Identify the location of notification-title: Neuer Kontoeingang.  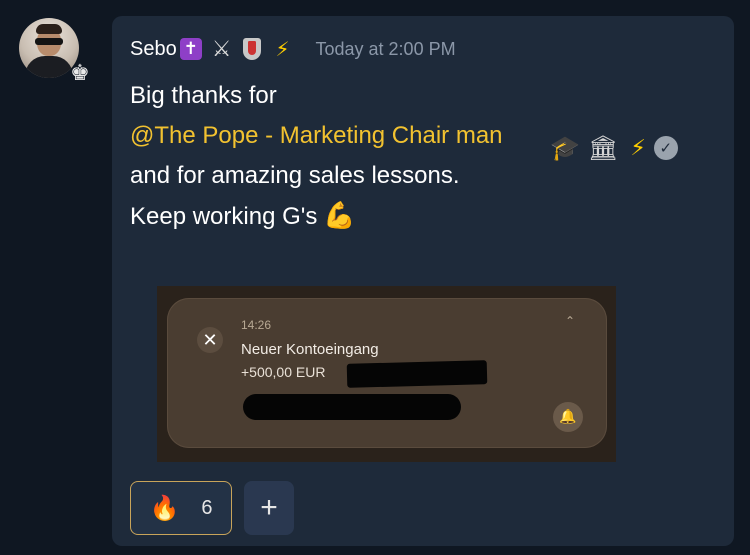
(310, 349).